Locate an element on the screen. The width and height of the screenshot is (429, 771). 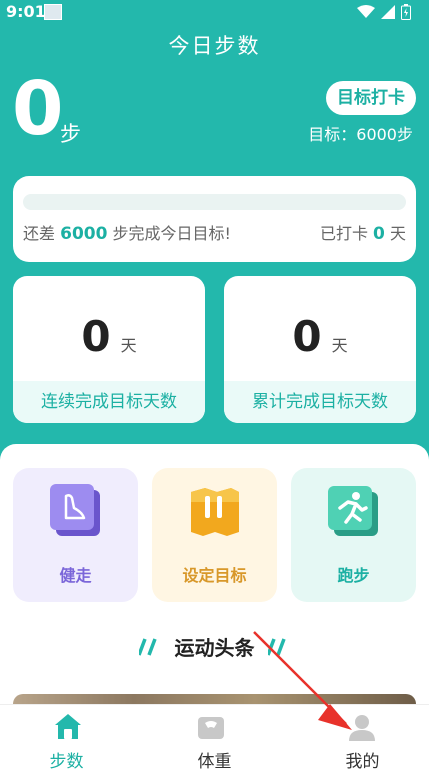
walk-feature-card: 健走 is located at coordinates (75, 535).